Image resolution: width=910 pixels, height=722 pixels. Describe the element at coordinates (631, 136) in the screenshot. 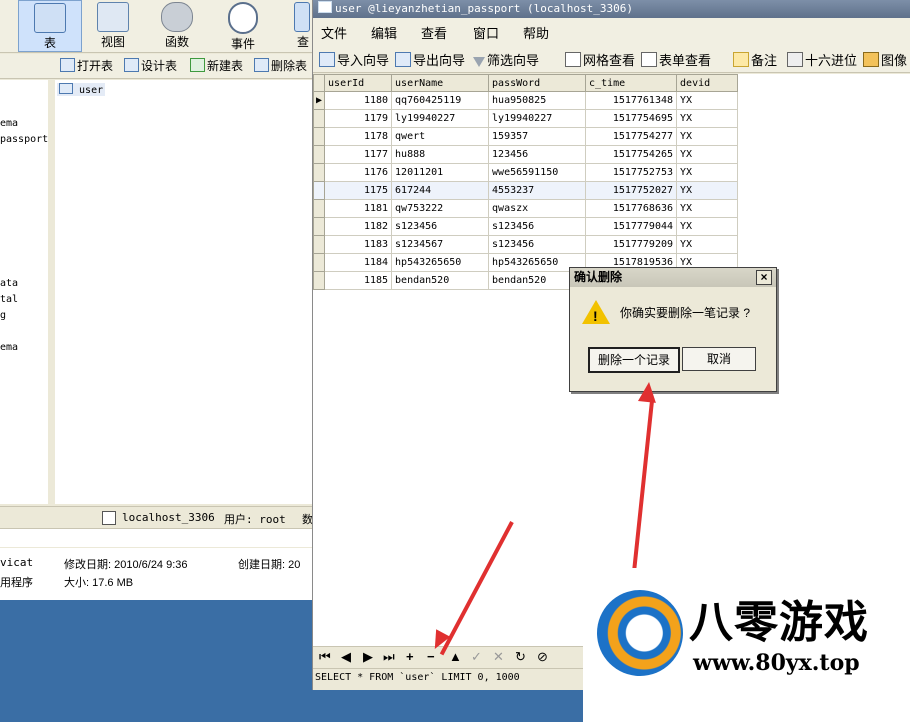

I see `cell-ctime: 1517754277` at that location.